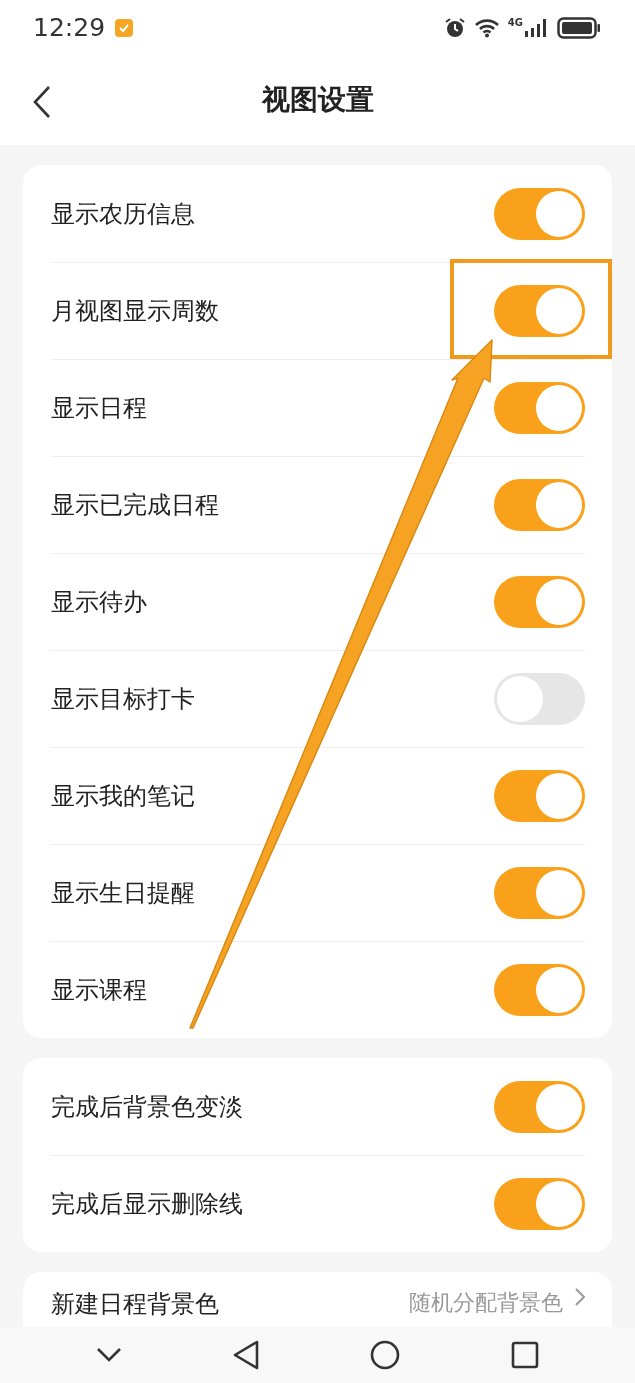 This screenshot has height=1383, width=635. What do you see at coordinates (515, 22) in the screenshot?
I see `network-label: 4G` at bounding box center [515, 22].